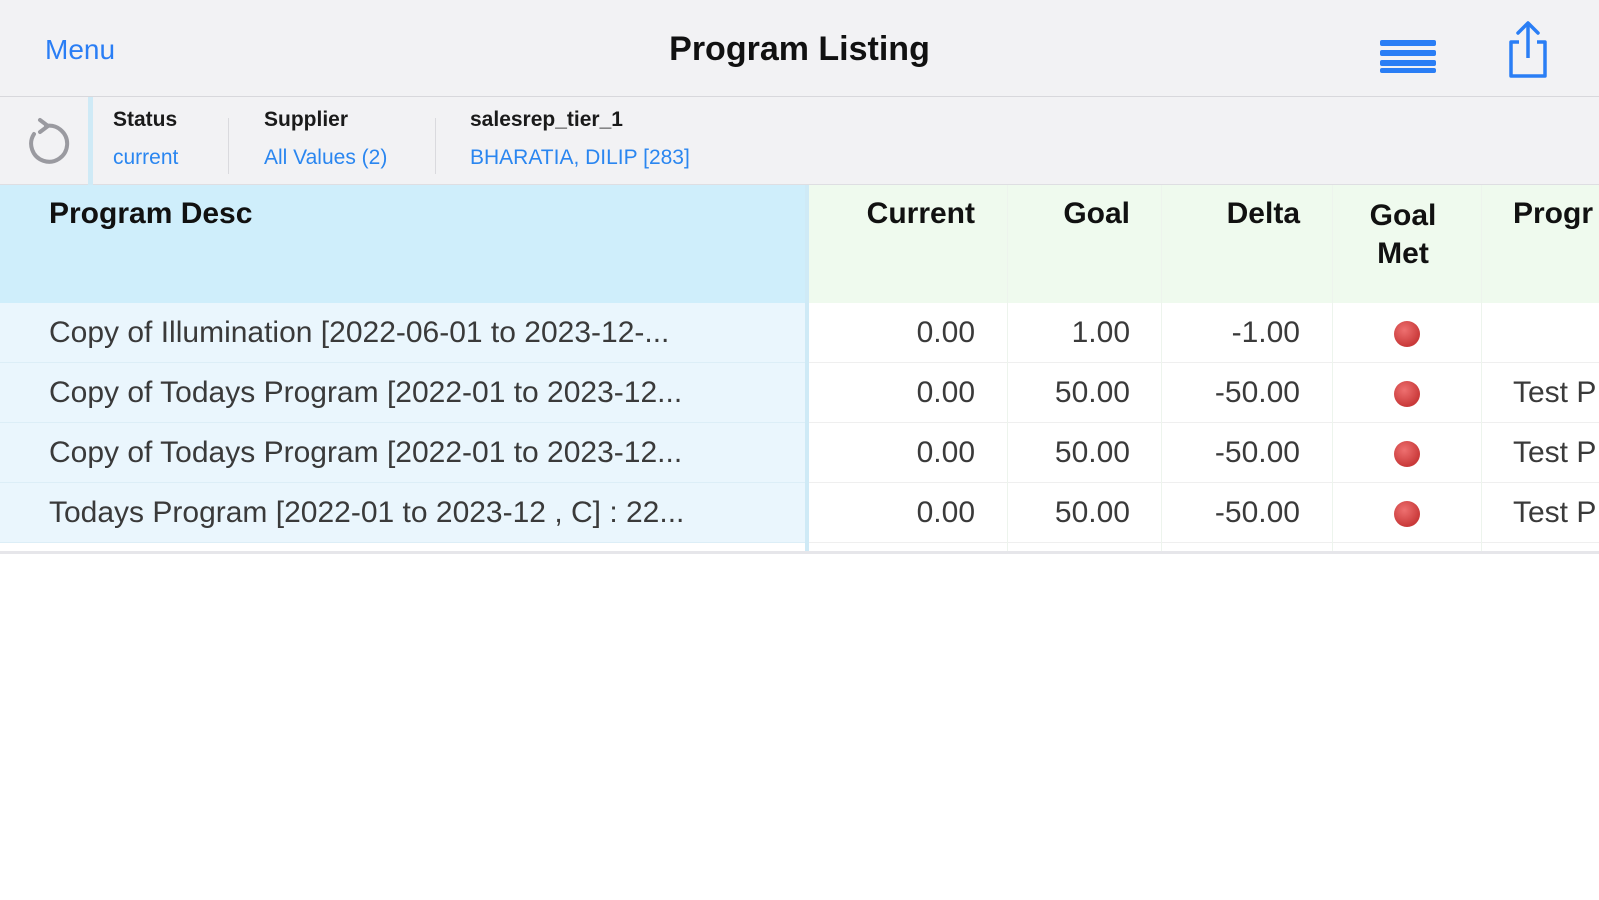  I want to click on filter-divider, so click(90, 141).